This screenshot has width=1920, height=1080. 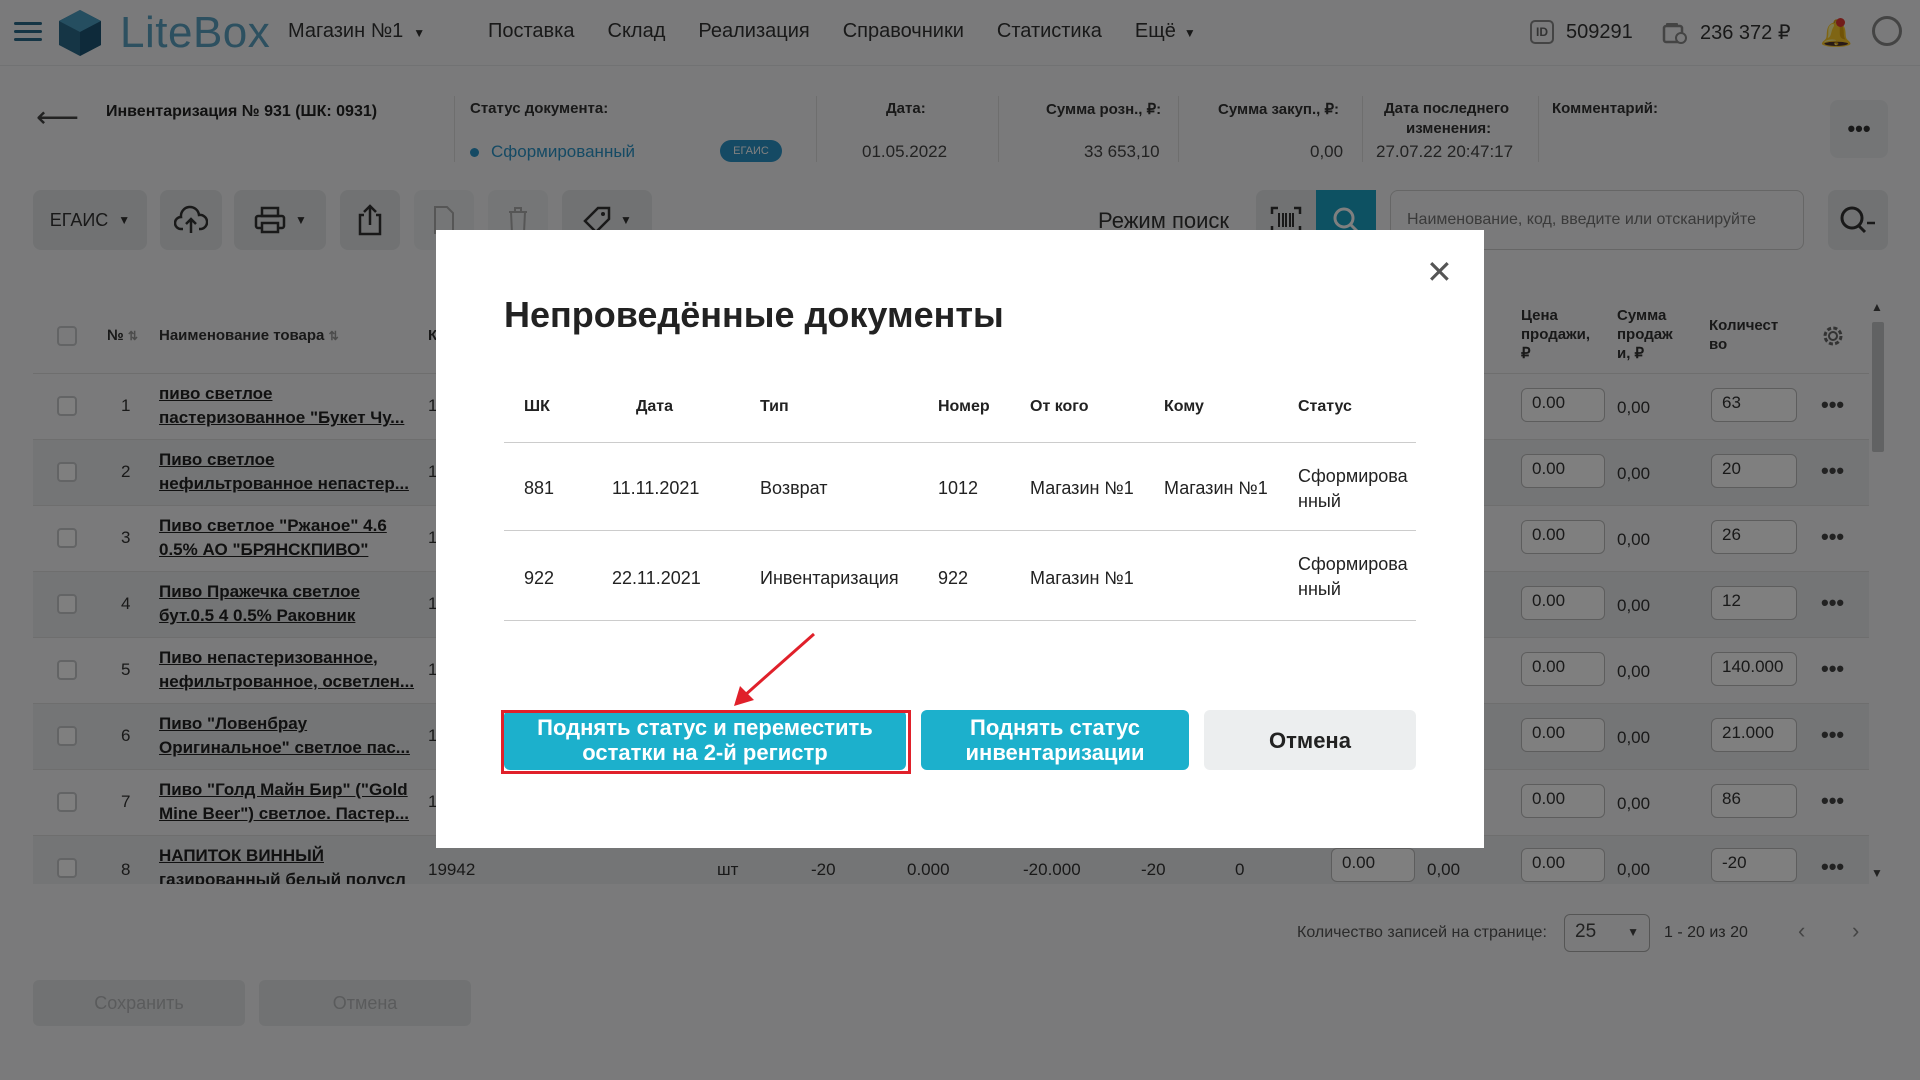 I want to click on doc-date: 22.11.2021, so click(x=656, y=578).